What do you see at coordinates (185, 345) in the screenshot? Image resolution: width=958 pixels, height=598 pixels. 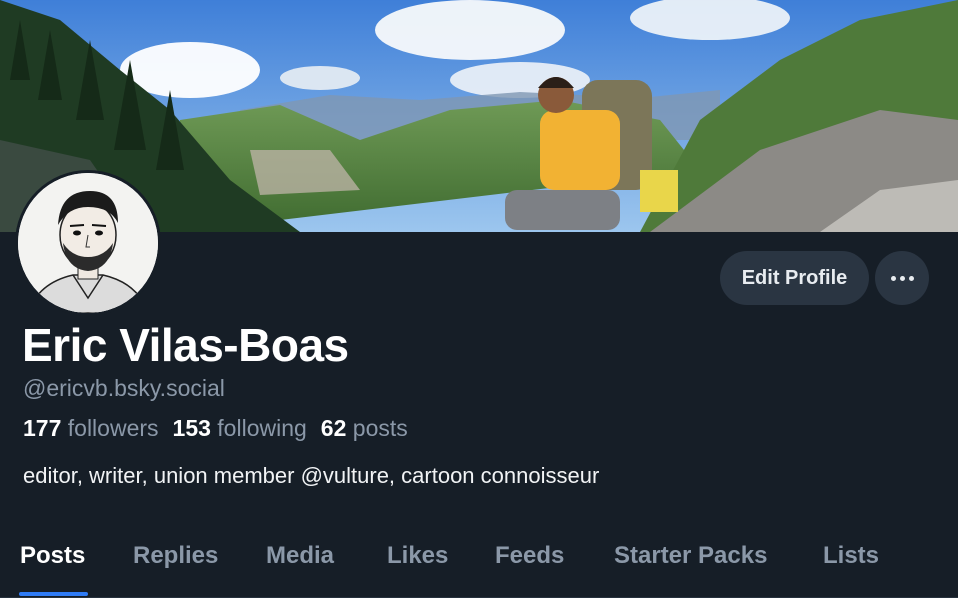 I see `display-name: Eric Vilas-Boas` at bounding box center [185, 345].